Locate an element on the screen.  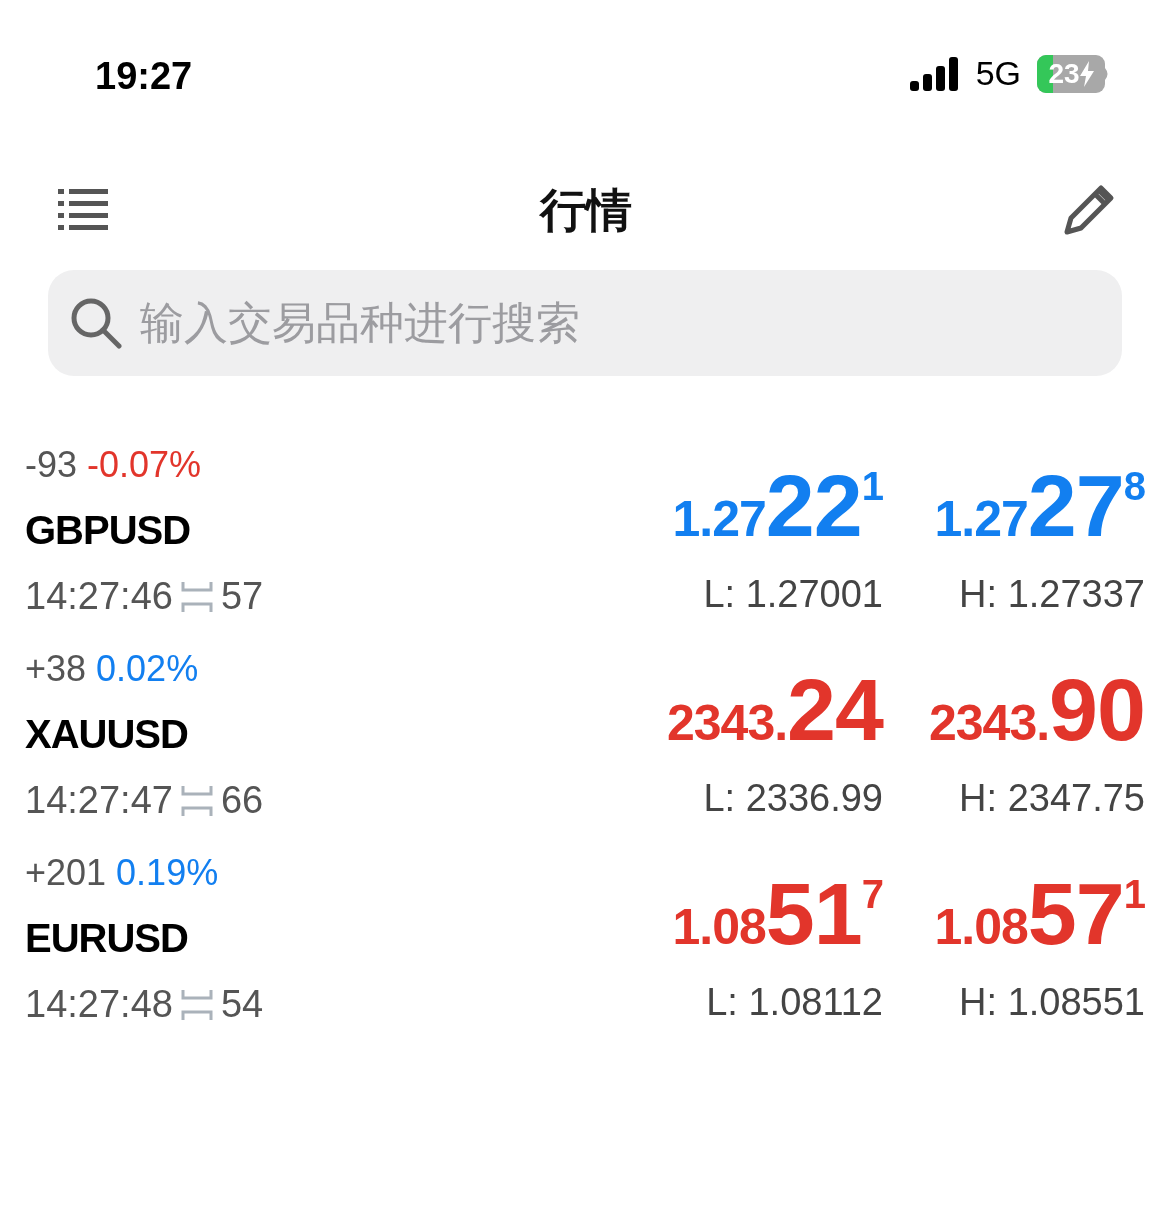
signal-icon is located at coordinates (934, 73).